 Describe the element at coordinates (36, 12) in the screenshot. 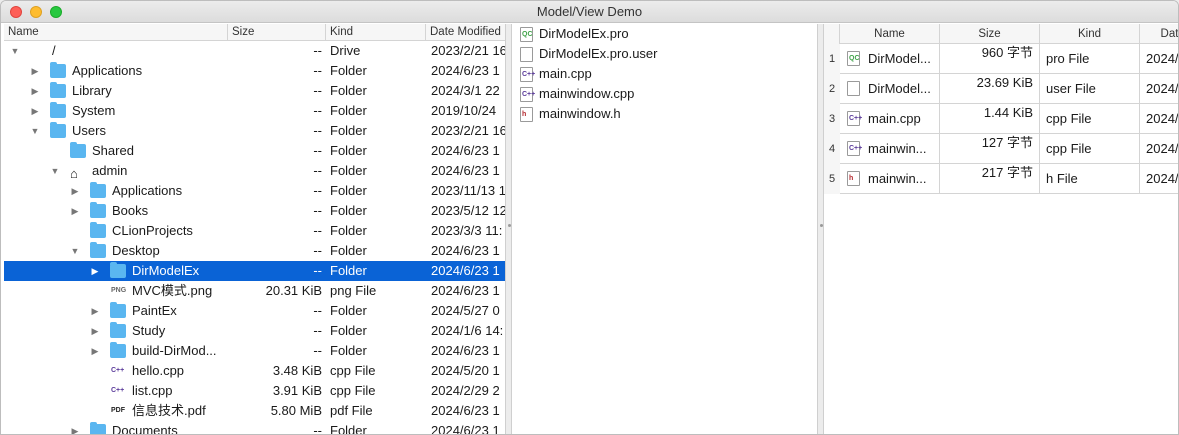

I see `minimize-window-button` at that location.